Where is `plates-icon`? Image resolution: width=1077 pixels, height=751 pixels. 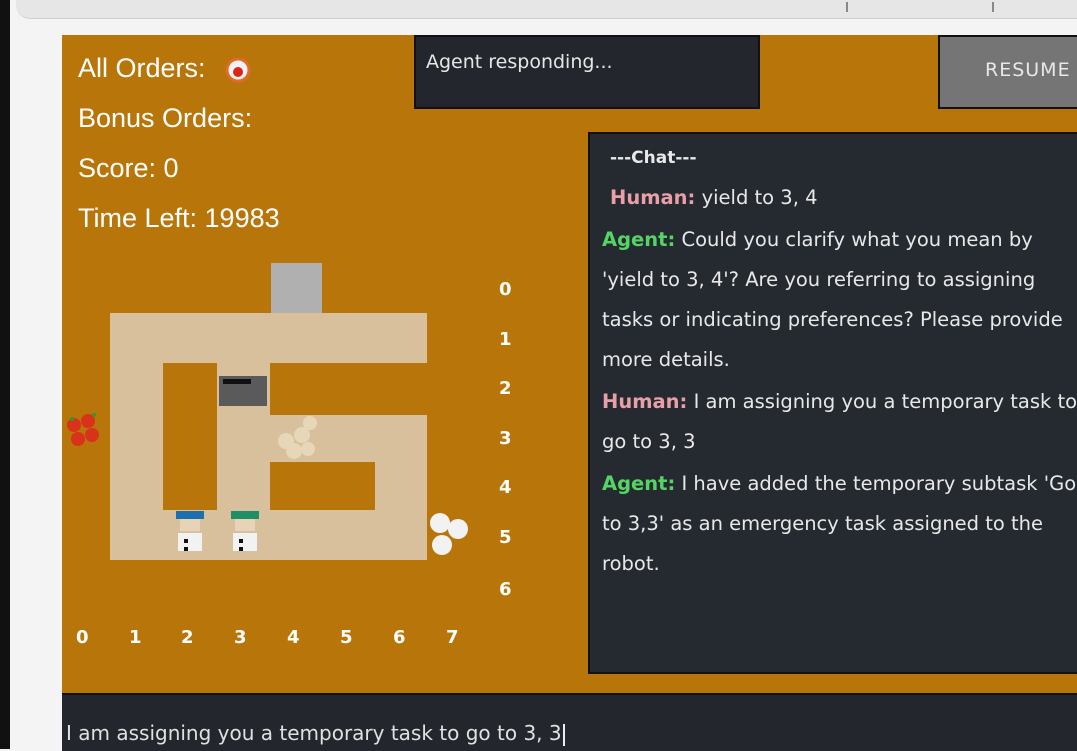 plates-icon is located at coordinates (449, 534).